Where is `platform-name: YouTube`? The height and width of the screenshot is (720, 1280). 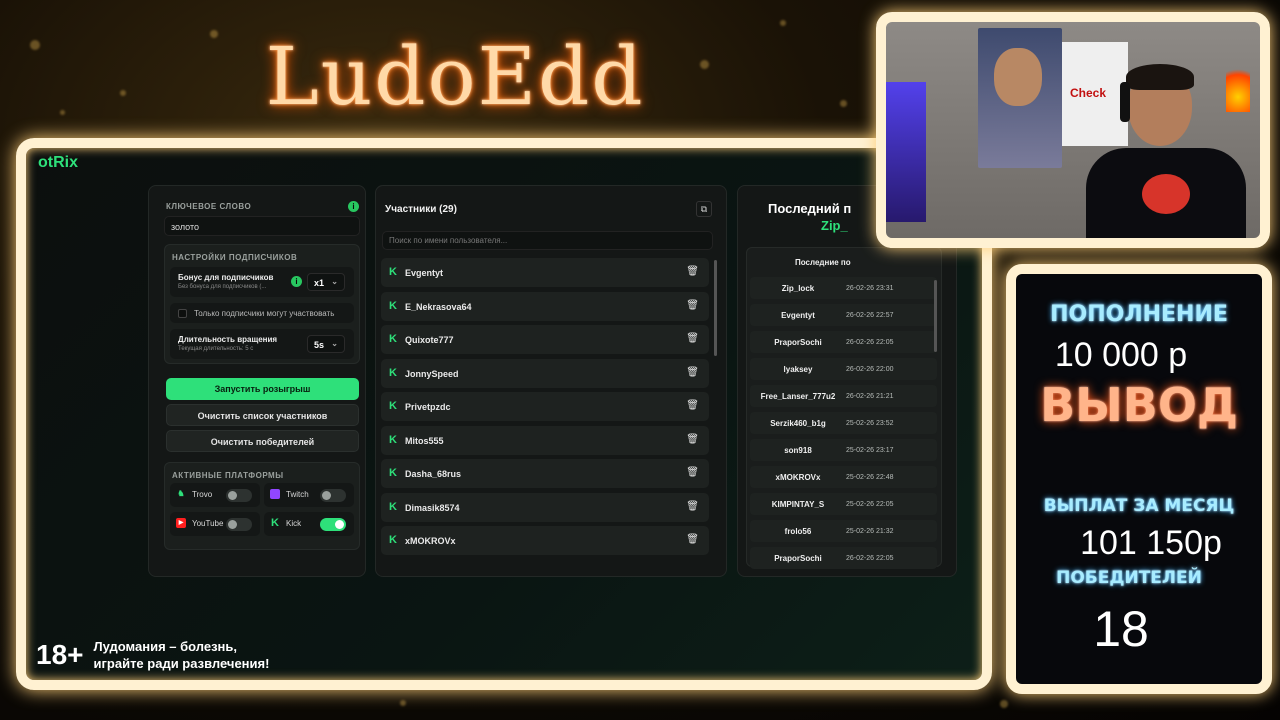 platform-name: YouTube is located at coordinates (208, 523).